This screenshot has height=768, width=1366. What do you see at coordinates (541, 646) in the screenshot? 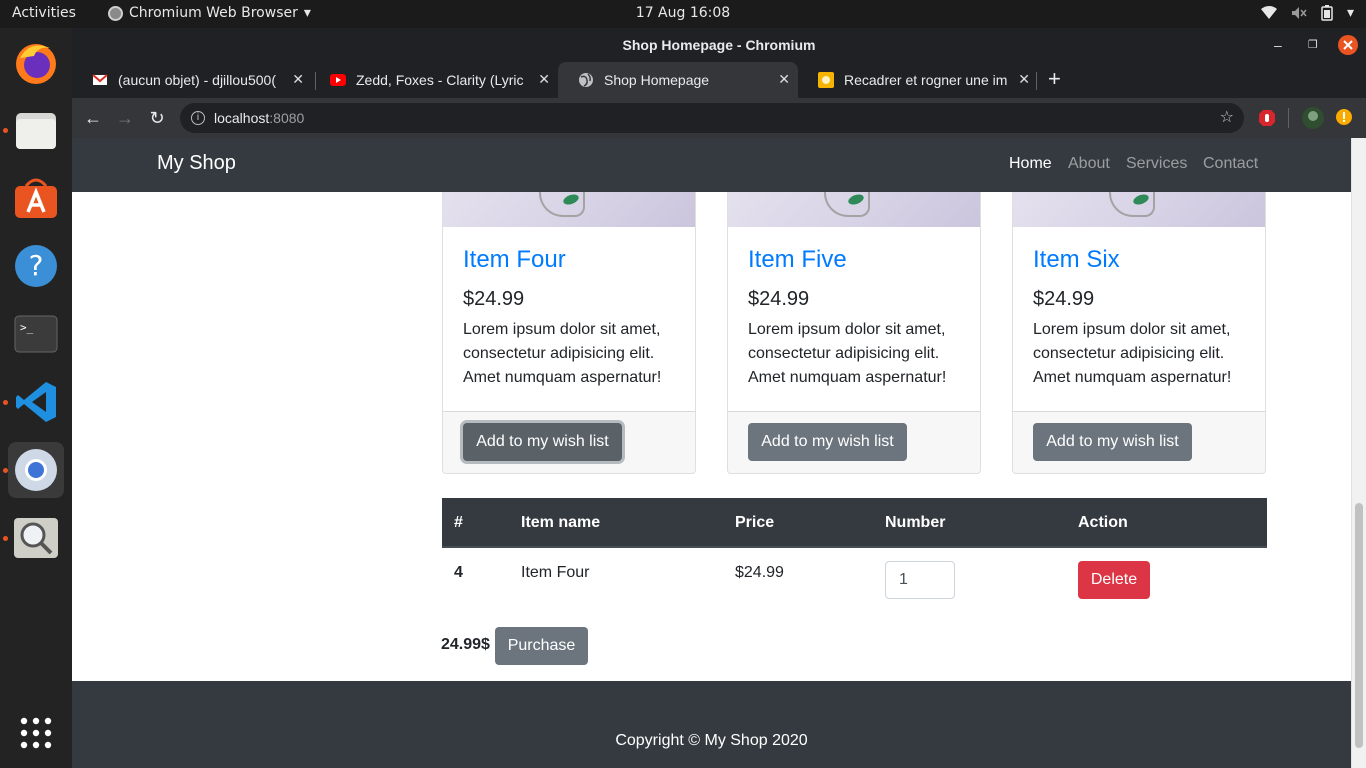
I see `purchase-button: Purchase` at bounding box center [541, 646].